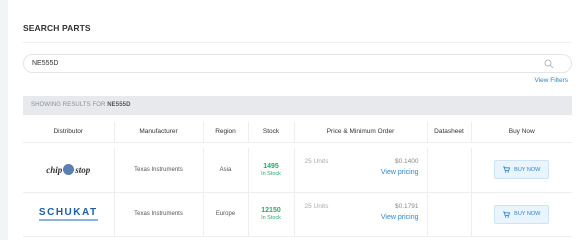 This screenshot has height=240, width=585. I want to click on column-header-distributor: Distributor, so click(69, 132).